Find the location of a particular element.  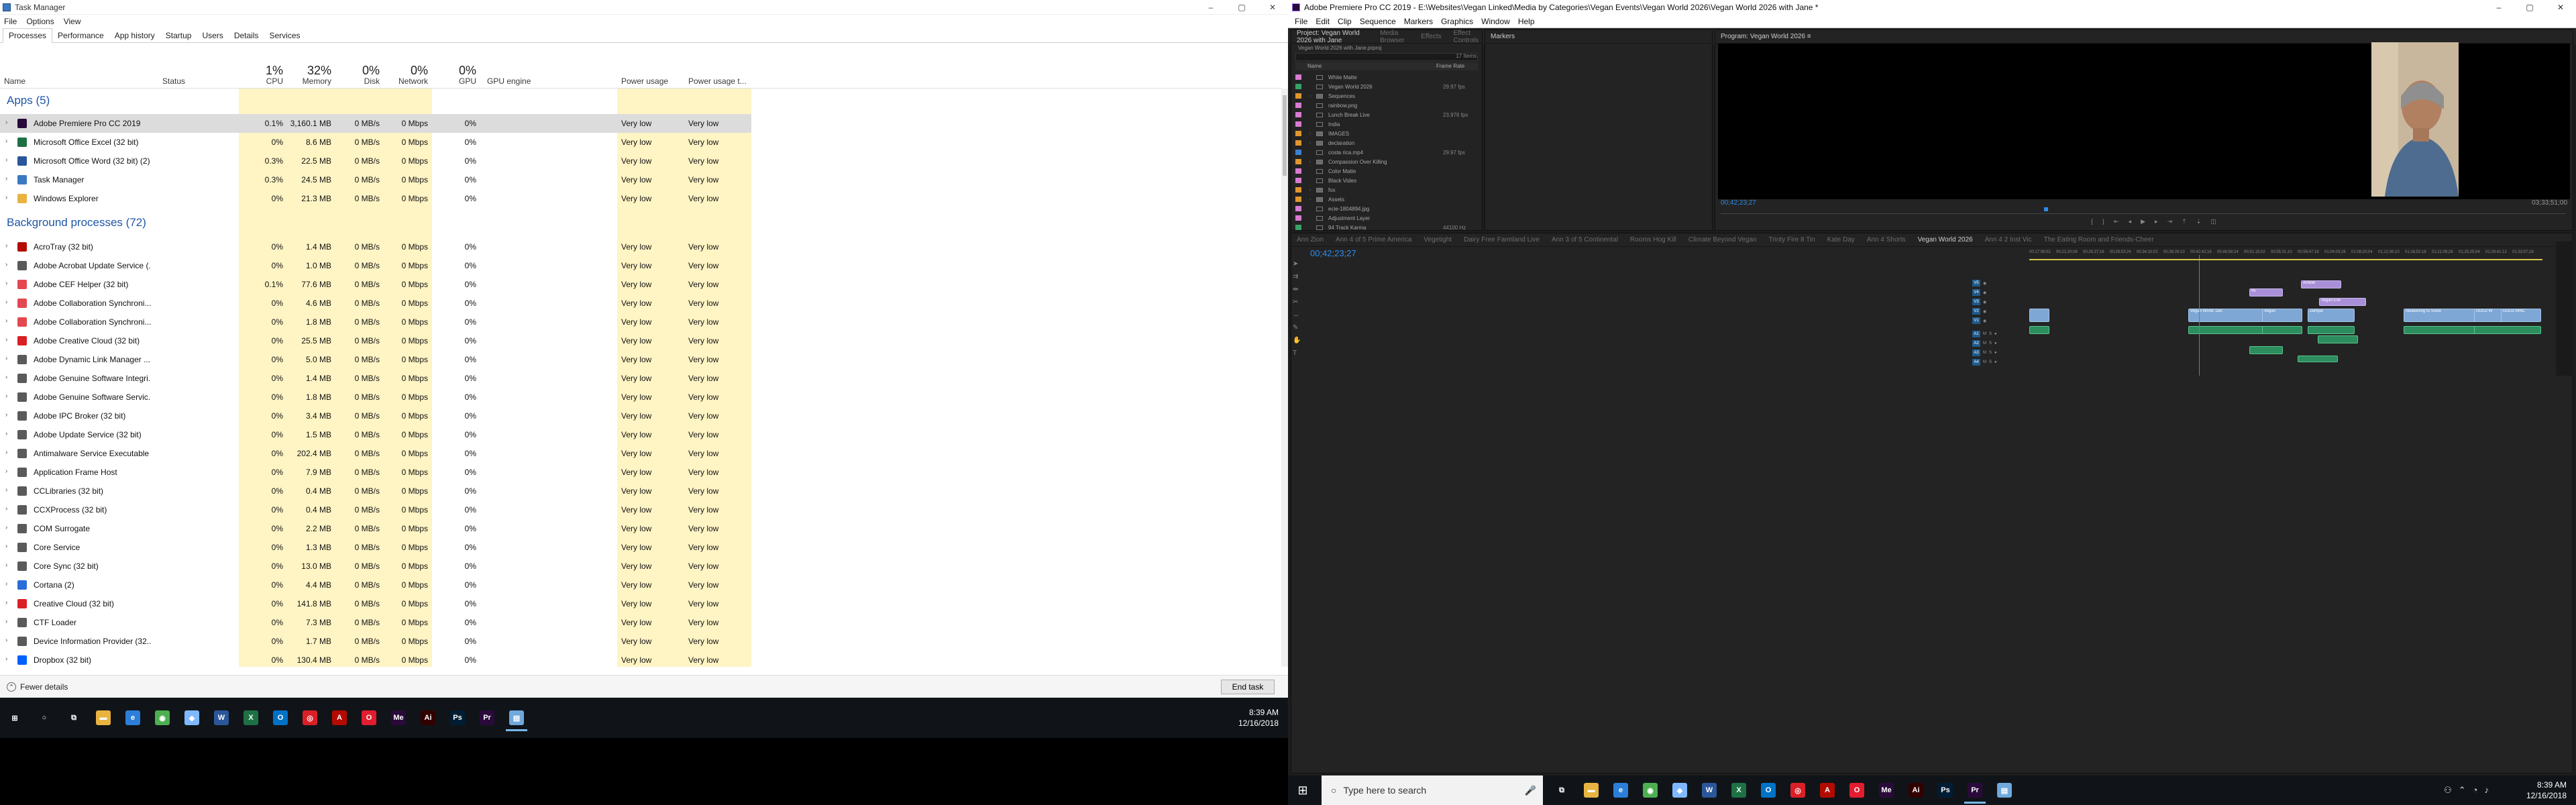

process-list-scrollbar is located at coordinates (1284, 378).